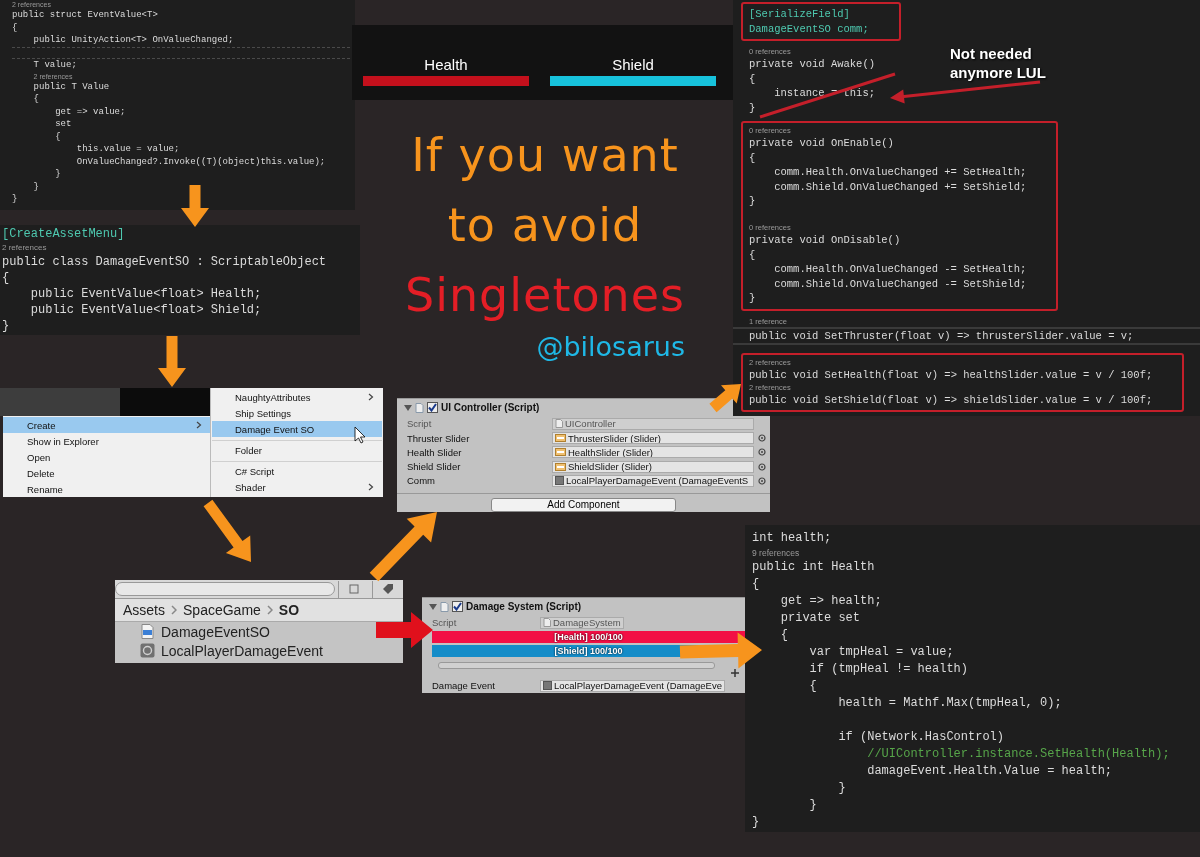  Describe the element at coordinates (950, 703) in the screenshot. I see `code-line: health = Mathf.Max(tmpHeal, 0);` at that location.